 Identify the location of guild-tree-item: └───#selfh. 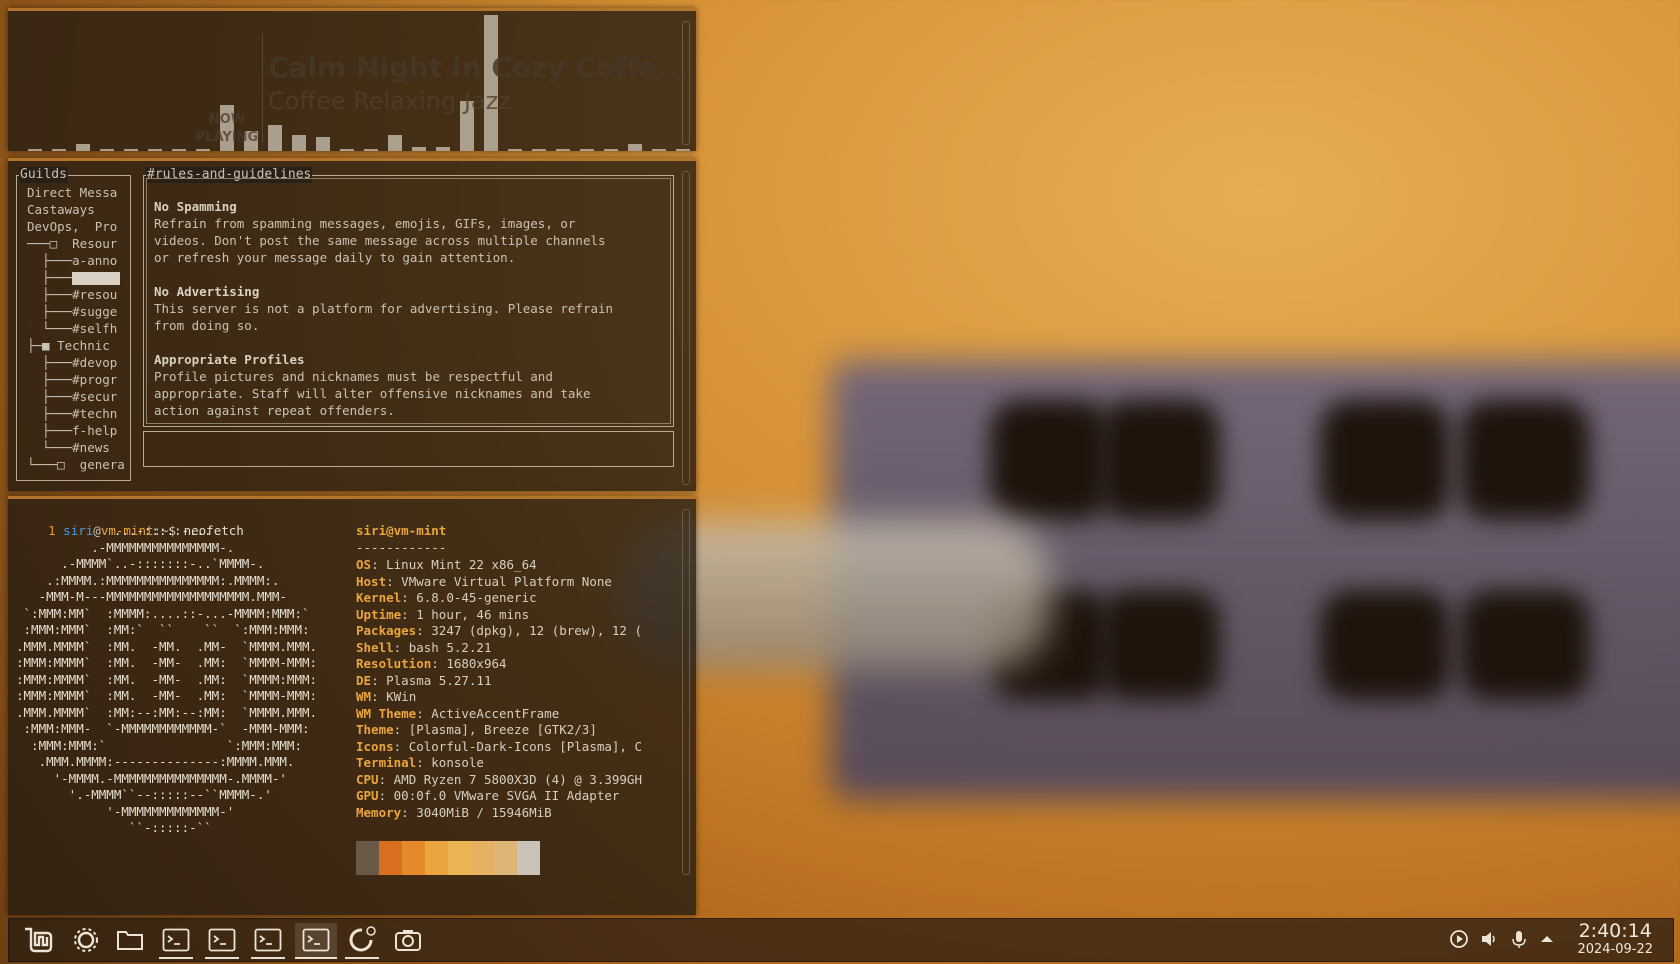
(72, 328).